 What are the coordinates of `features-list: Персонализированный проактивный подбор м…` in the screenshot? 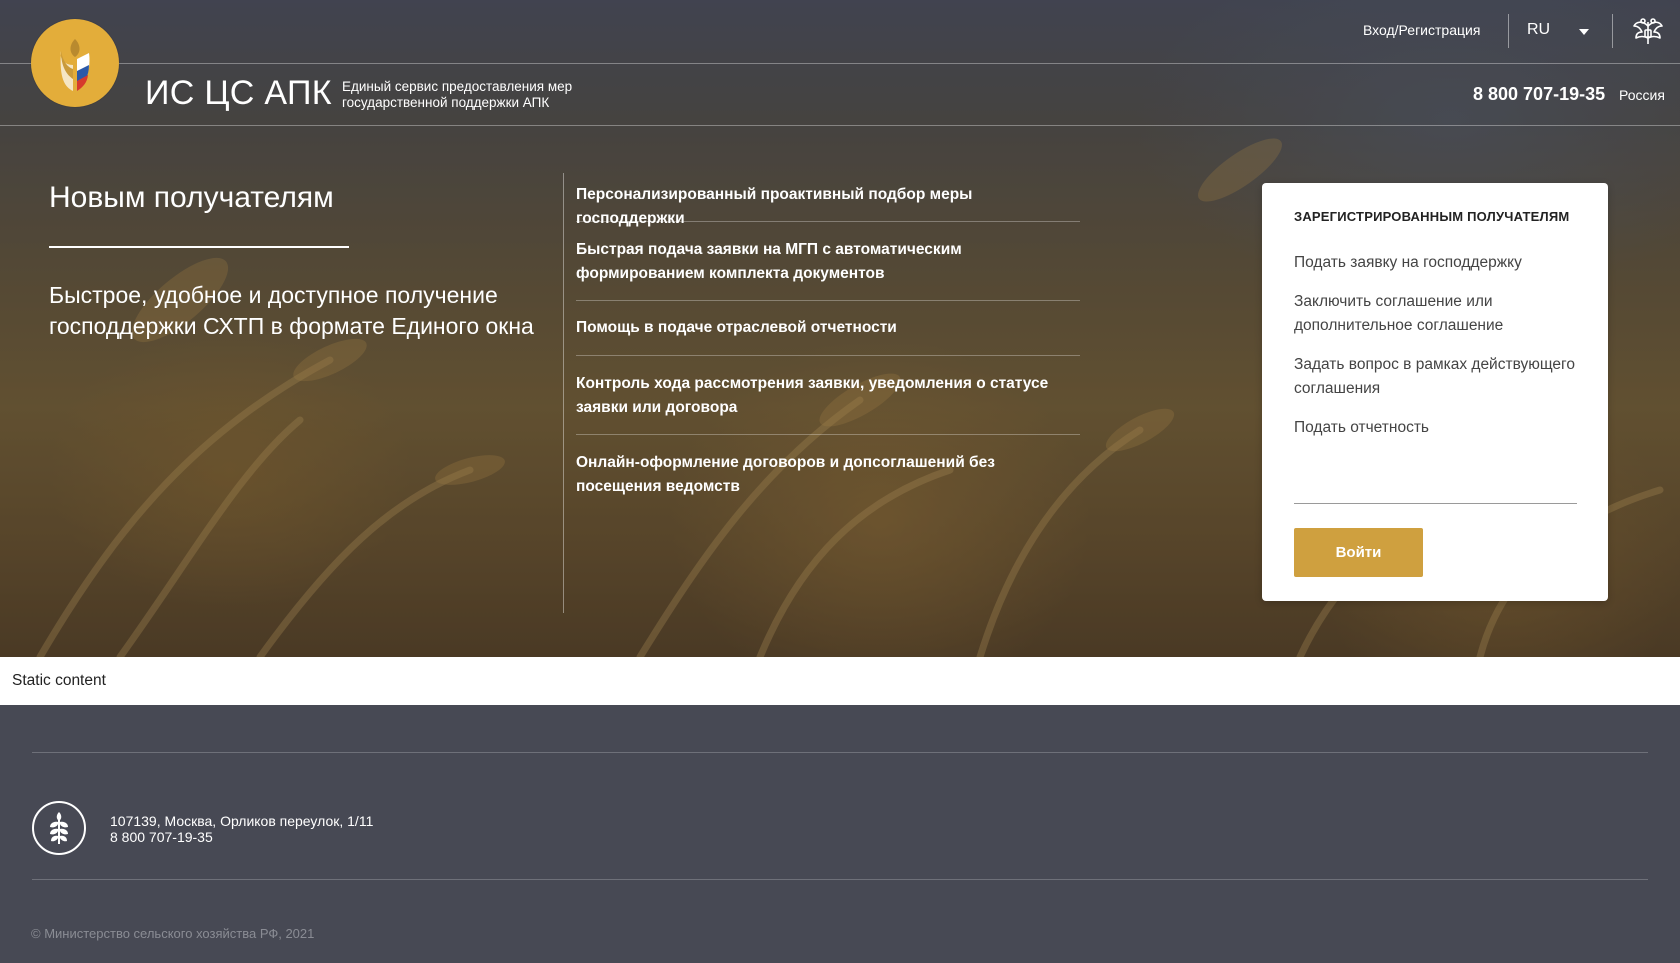 It's located at (828, 343).